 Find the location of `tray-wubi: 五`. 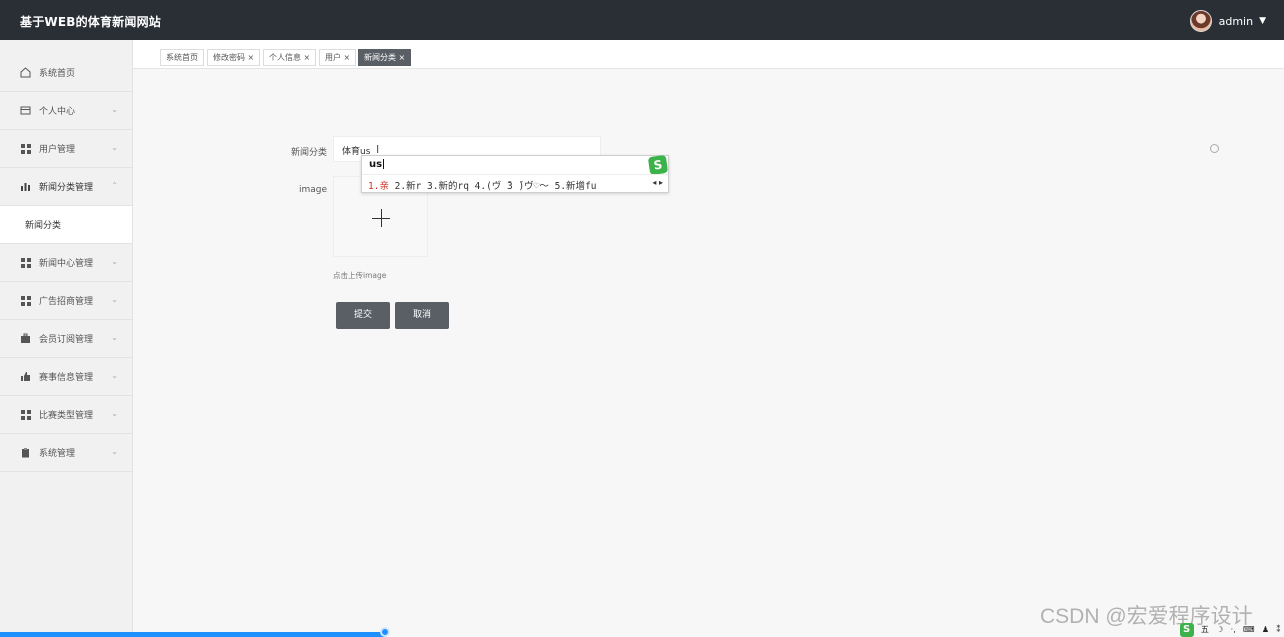

tray-wubi: 五 is located at coordinates (1205, 629).